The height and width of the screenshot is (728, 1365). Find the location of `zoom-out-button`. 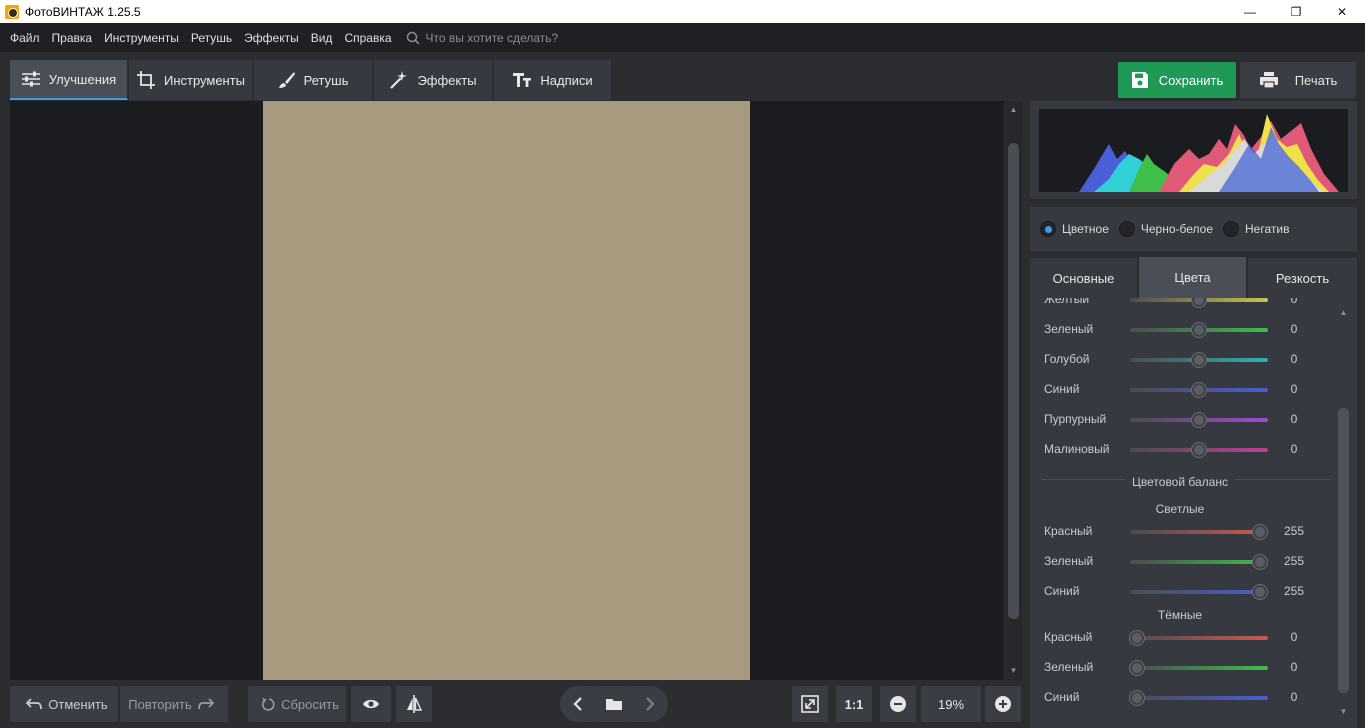

zoom-out-button is located at coordinates (898, 704).